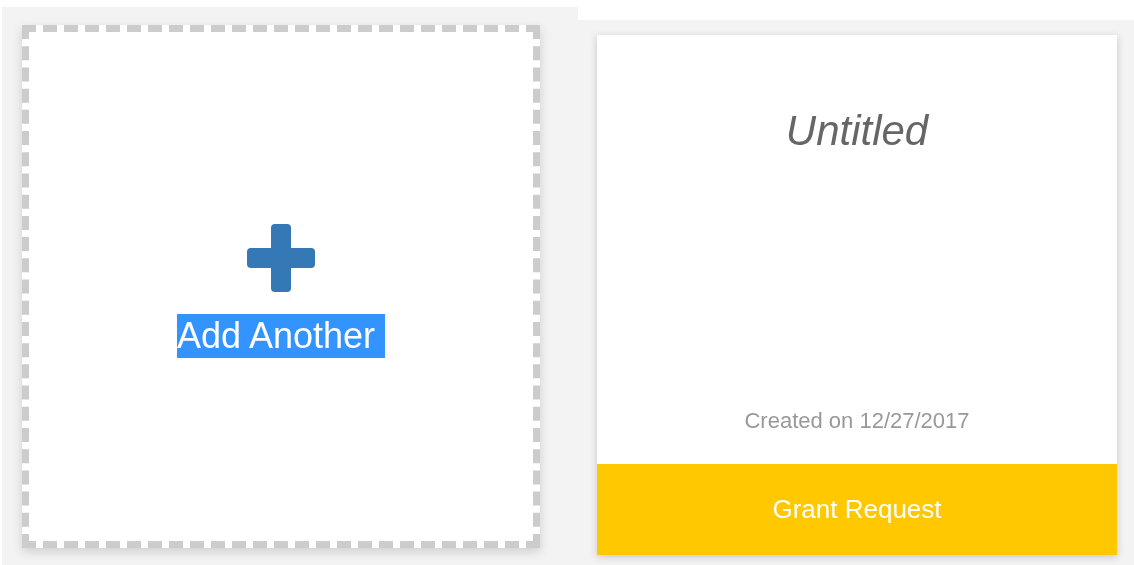 The image size is (1134, 565). What do you see at coordinates (281, 258) in the screenshot?
I see `plus-icon` at bounding box center [281, 258].